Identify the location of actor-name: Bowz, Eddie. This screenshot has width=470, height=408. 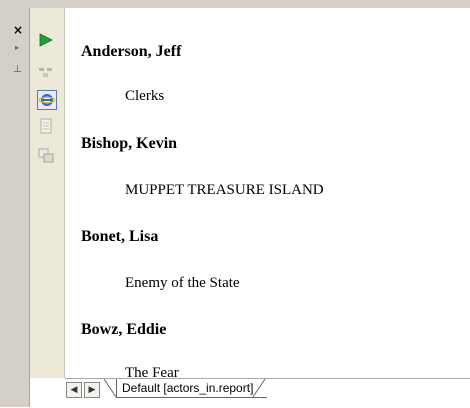
(124, 329).